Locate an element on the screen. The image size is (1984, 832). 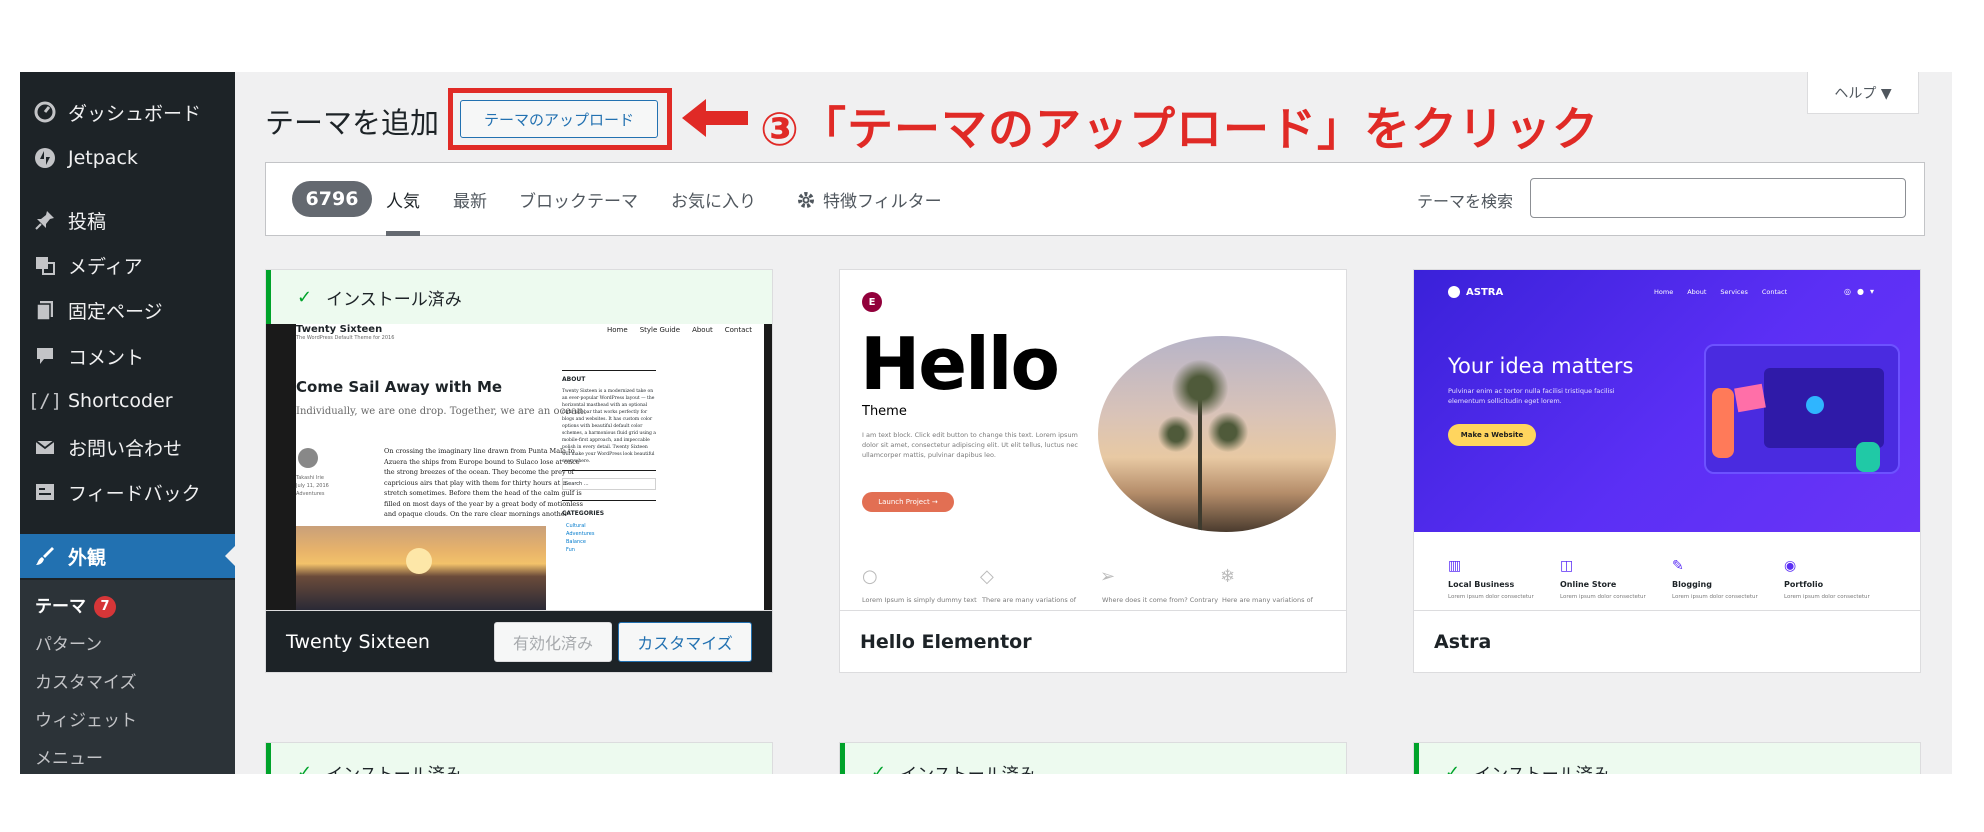
sidebar-item-label: 投稿 is located at coordinates (87, 221).